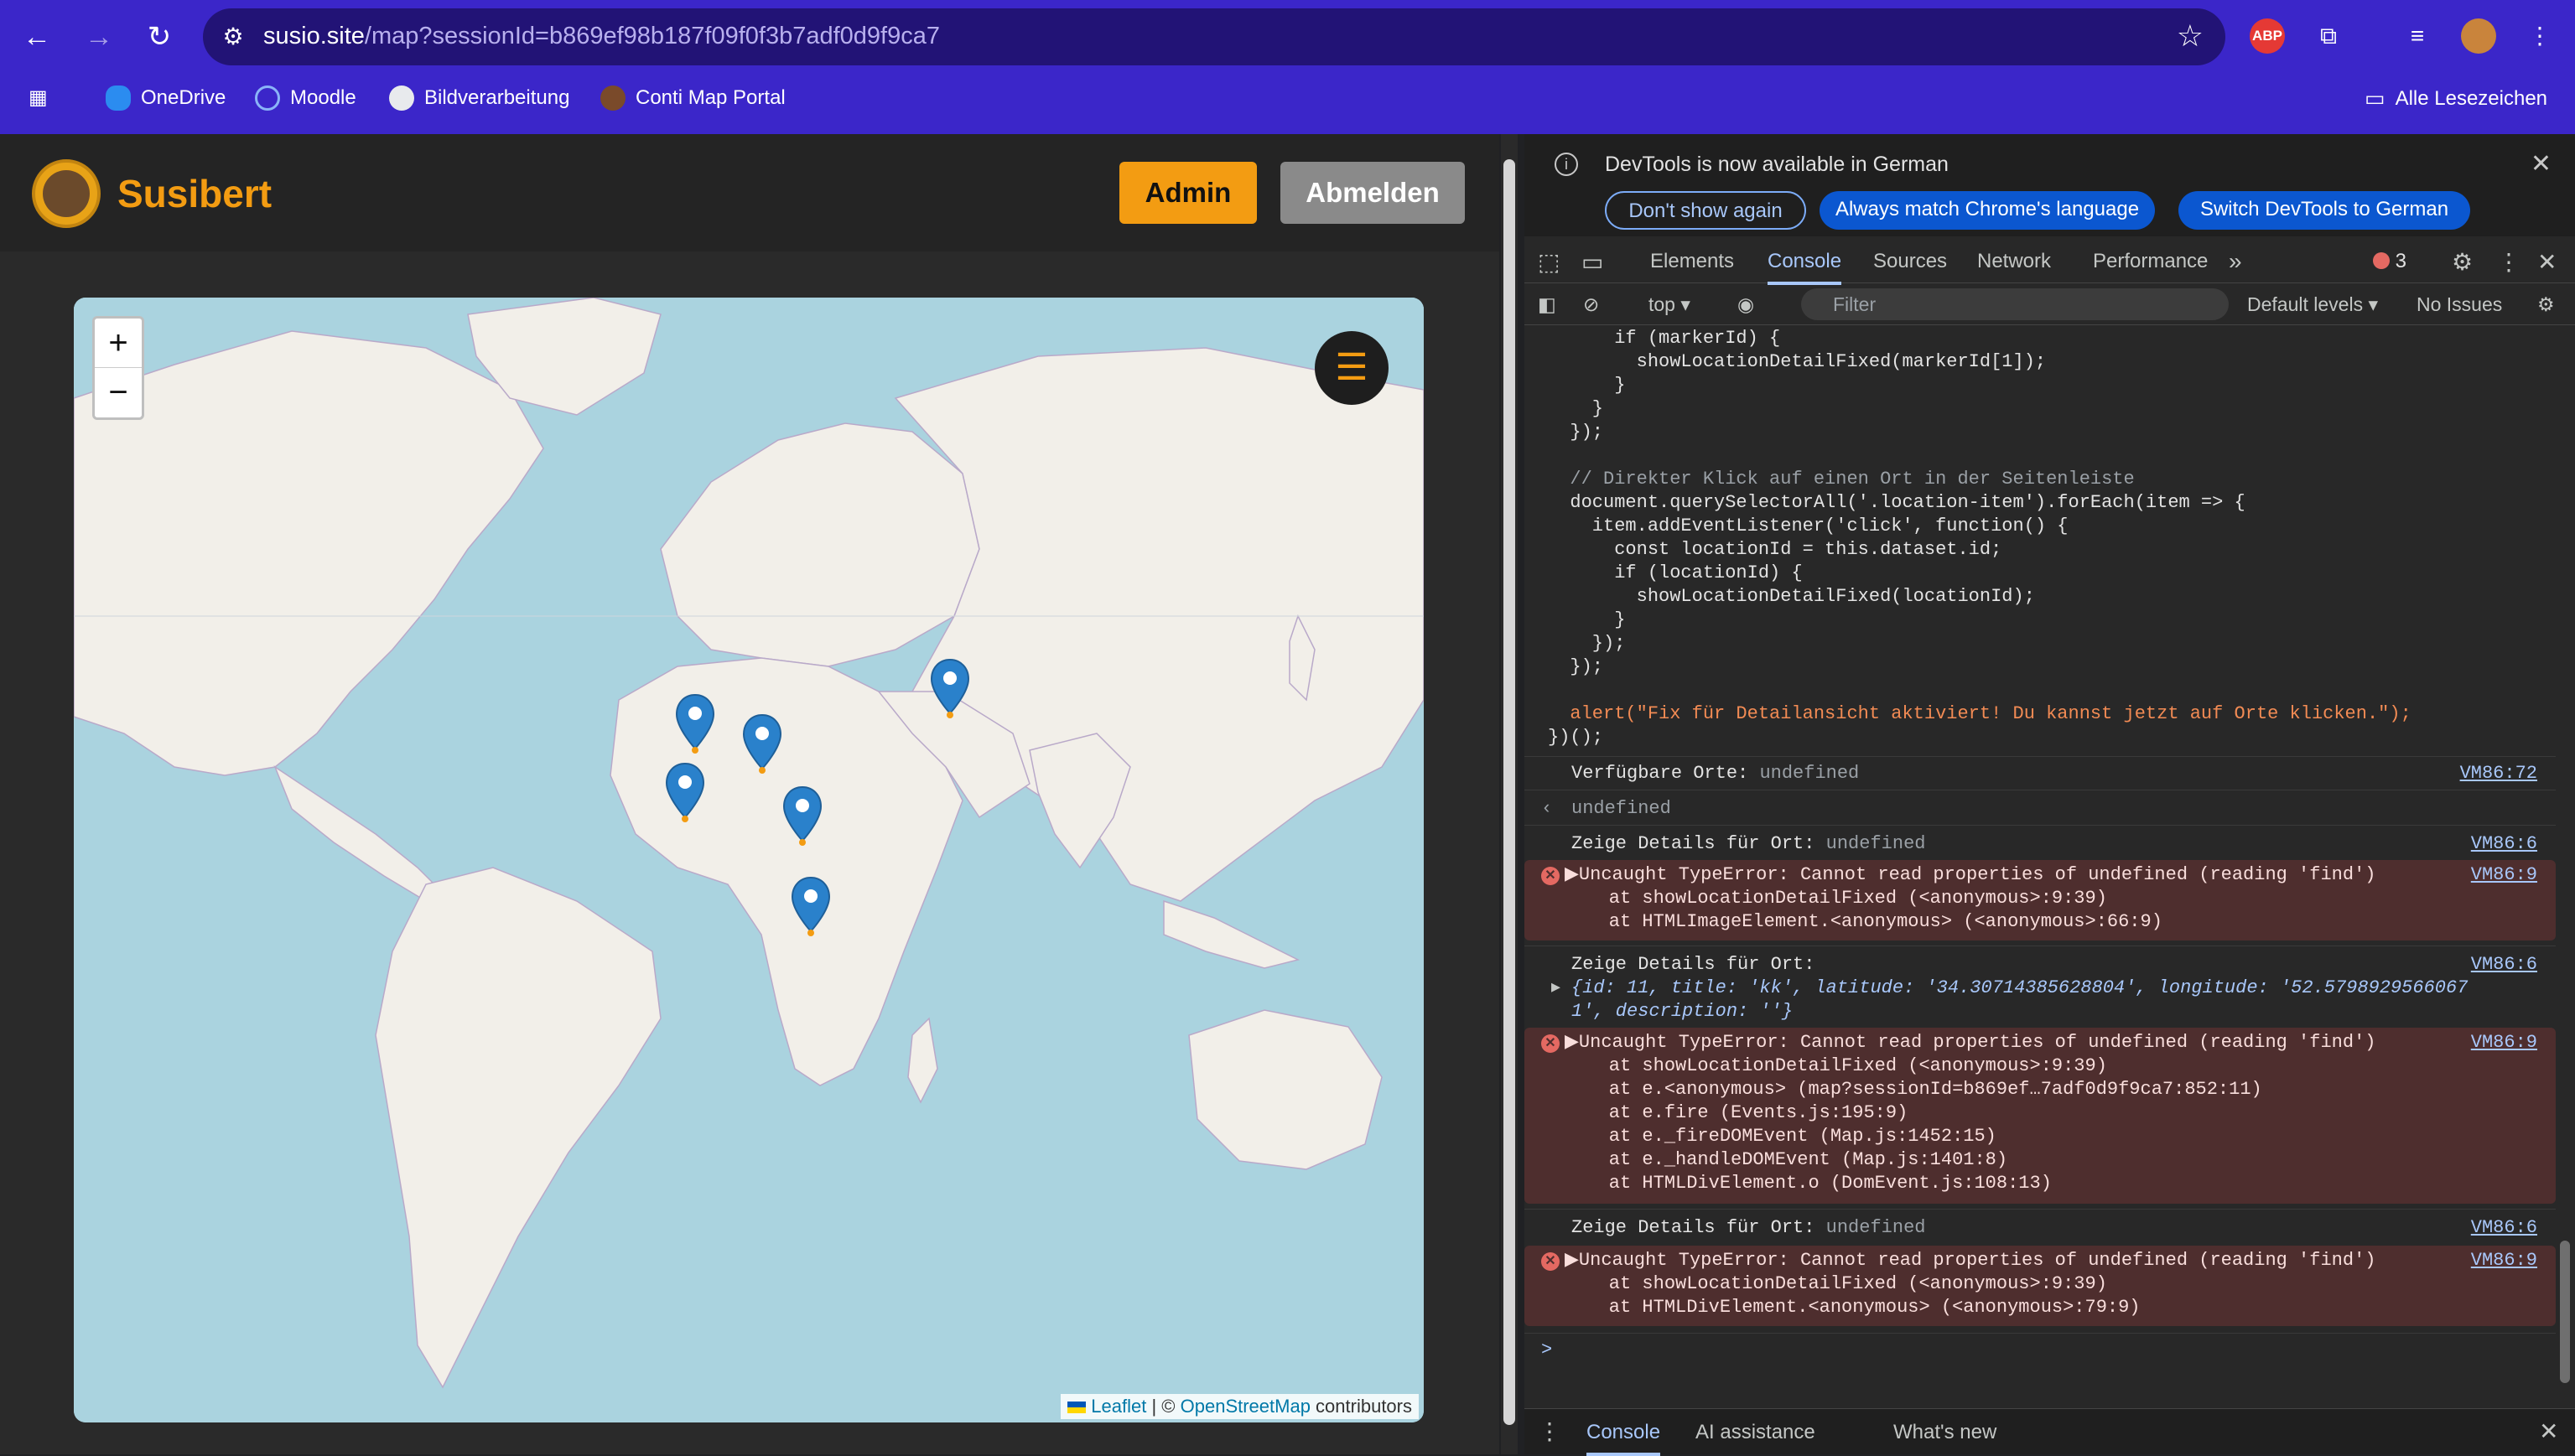  Describe the element at coordinates (2267, 36) in the screenshot. I see `adblock-extension-icon: ABP` at that location.